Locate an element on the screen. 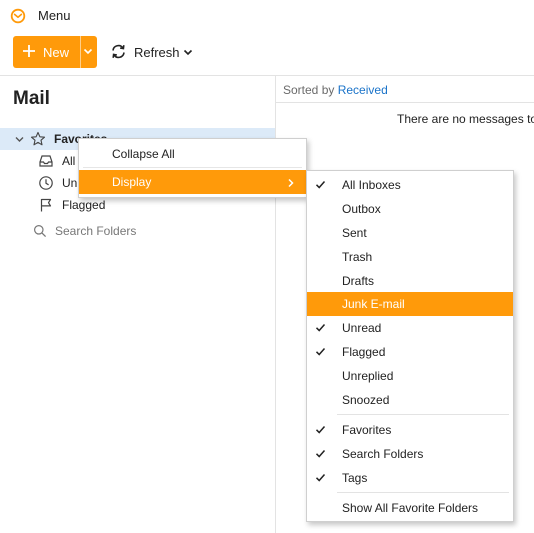 The height and width of the screenshot is (533, 534). sorted-by-value: Received is located at coordinates (363, 90).